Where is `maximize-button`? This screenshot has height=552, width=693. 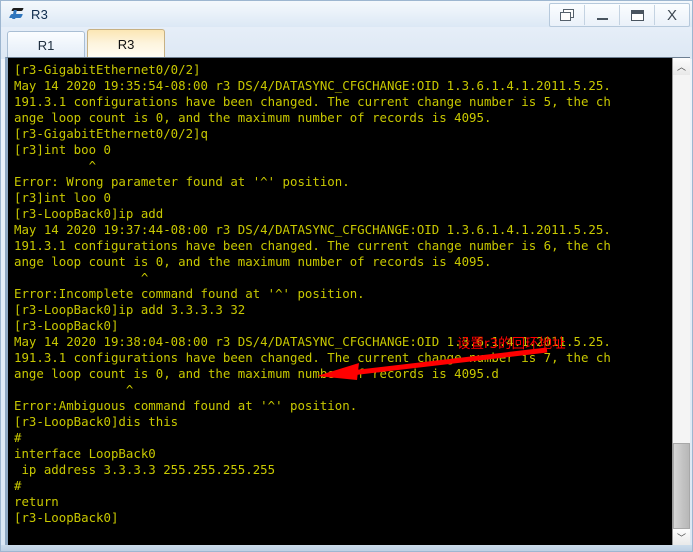
maximize-button is located at coordinates (637, 15).